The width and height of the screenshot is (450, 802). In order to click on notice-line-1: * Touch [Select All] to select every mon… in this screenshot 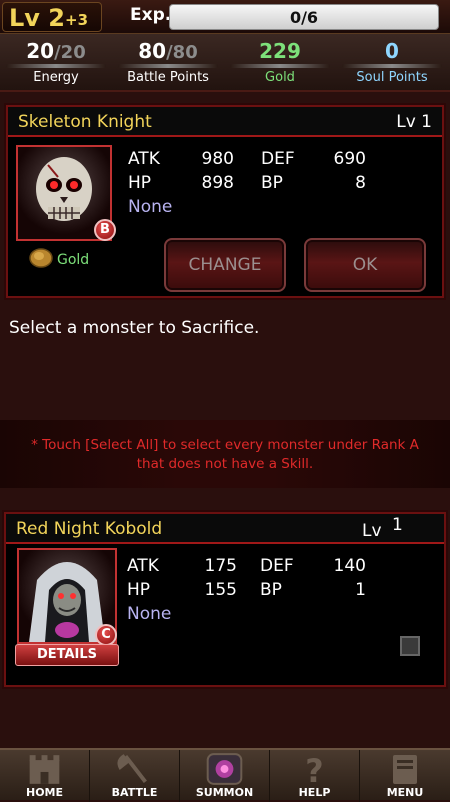, I will do `click(225, 445)`.